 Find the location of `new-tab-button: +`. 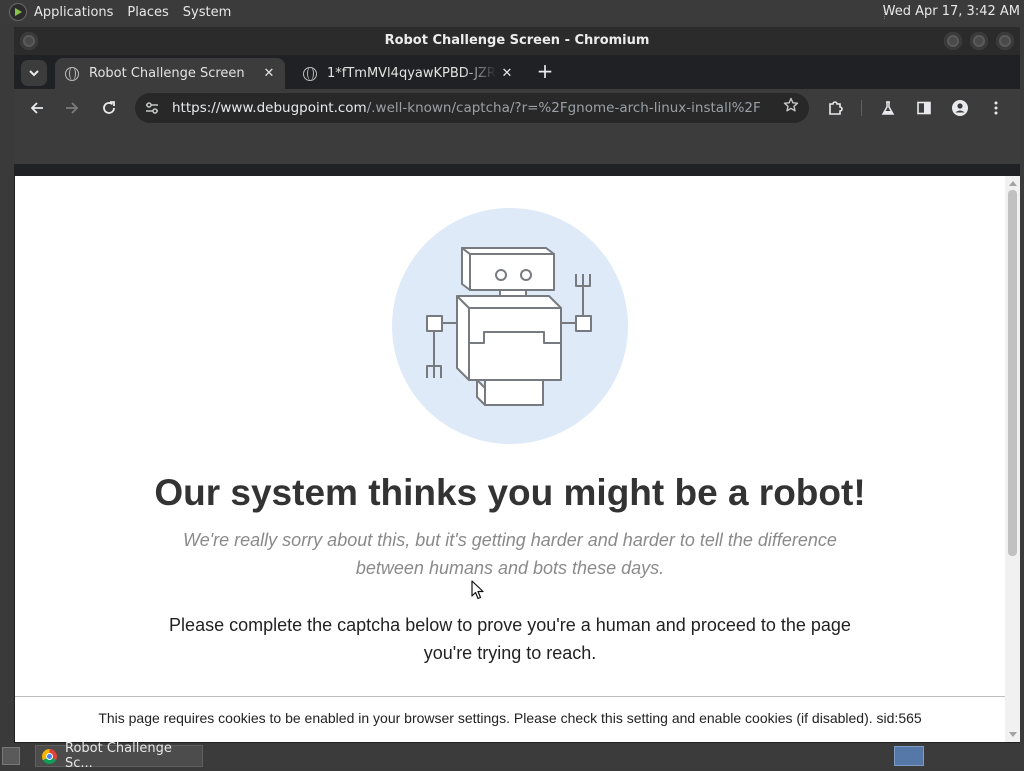

new-tab-button: + is located at coordinates (545, 72).